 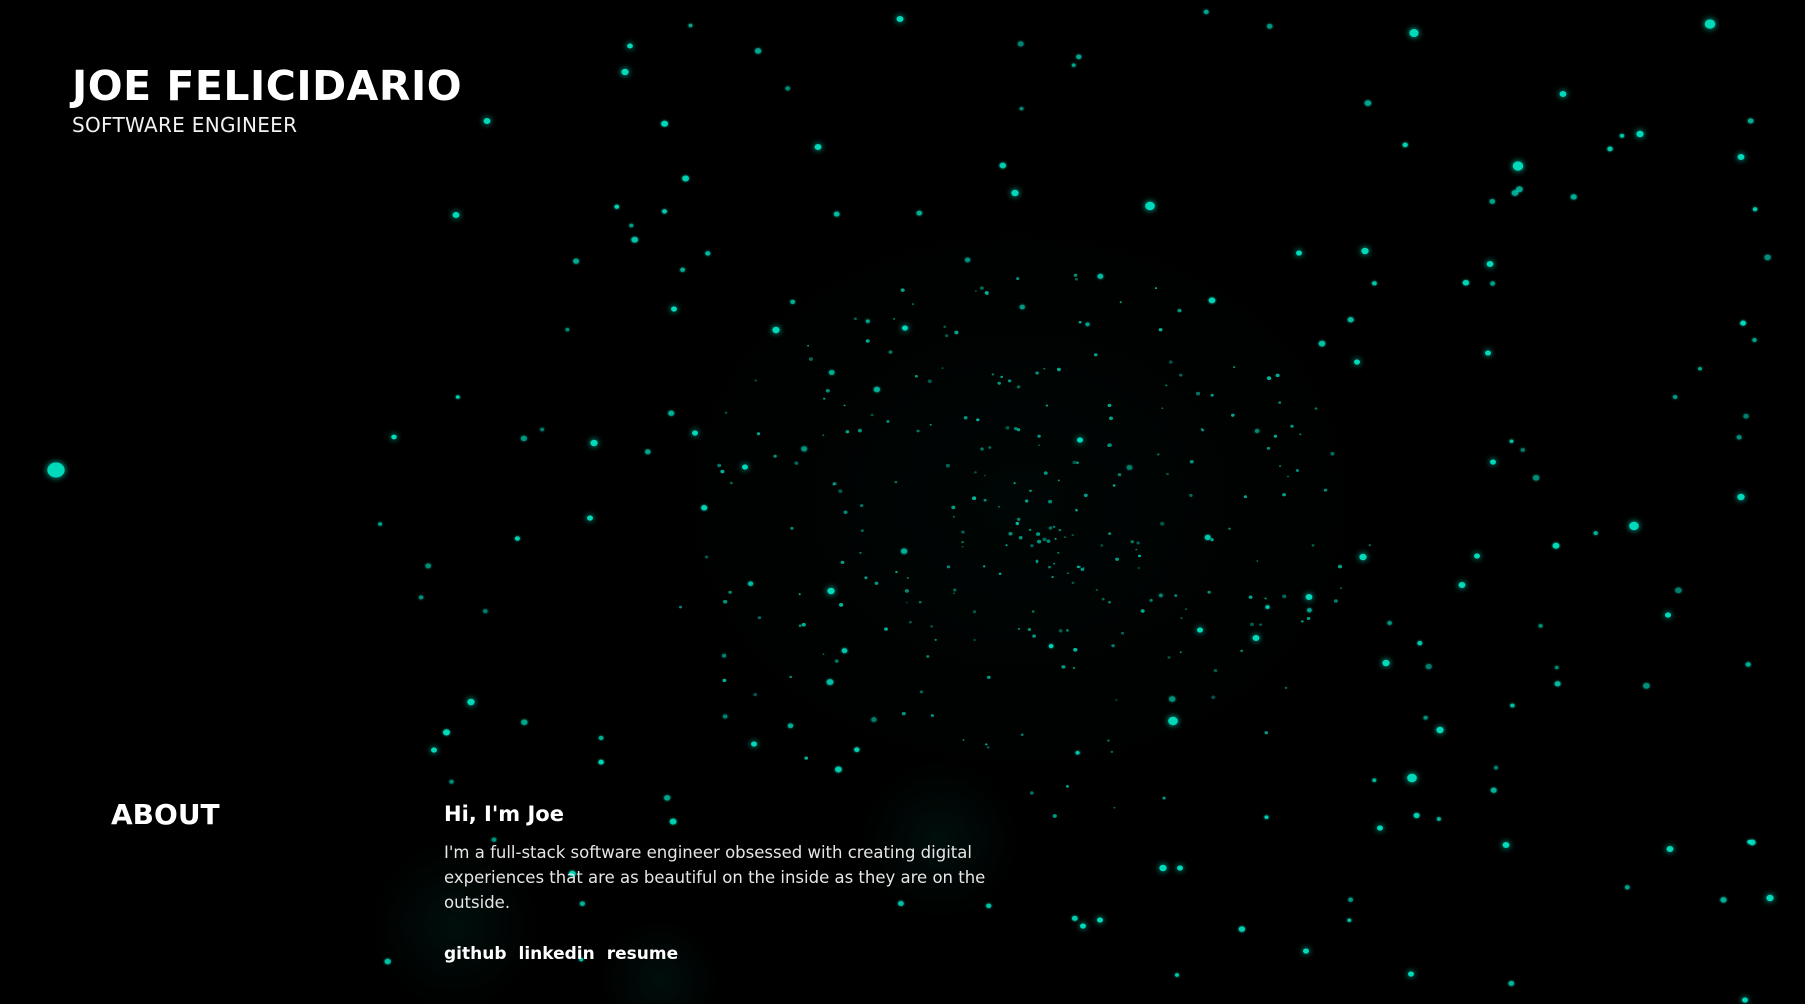 I want to click on github-link: github, so click(x=475, y=954).